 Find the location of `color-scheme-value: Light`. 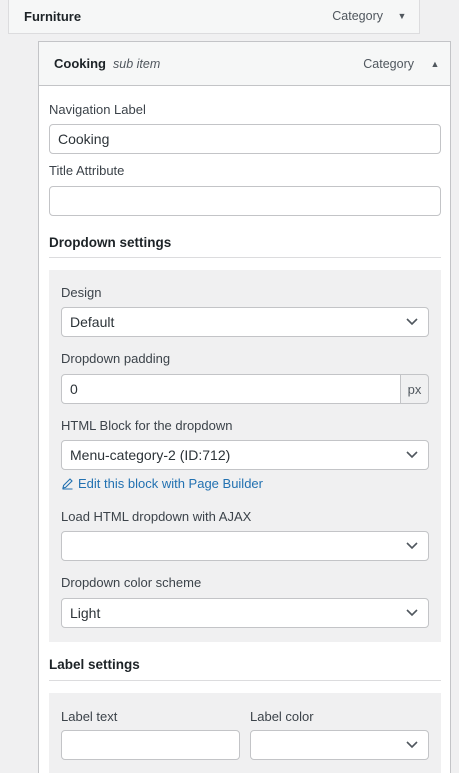

color-scheme-value: Light is located at coordinates (85, 613).